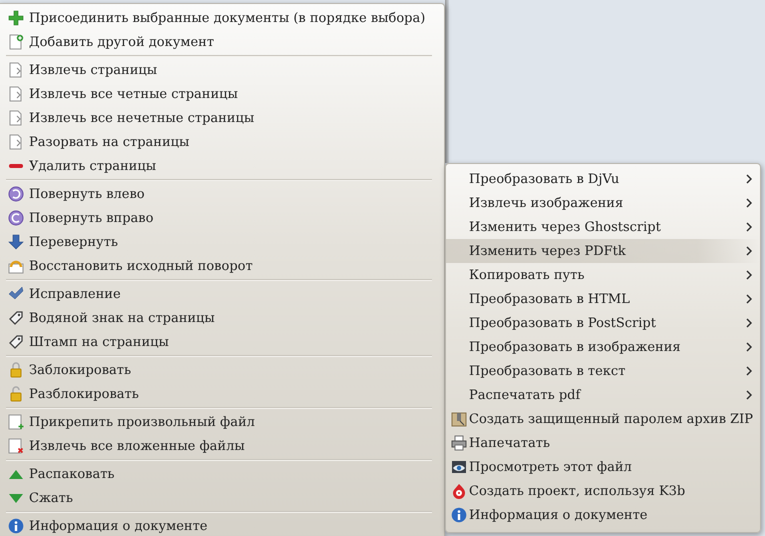 Image resolution: width=765 pixels, height=536 pixels. I want to click on menu-item: Прикрепить произвольный файл, so click(222, 422).